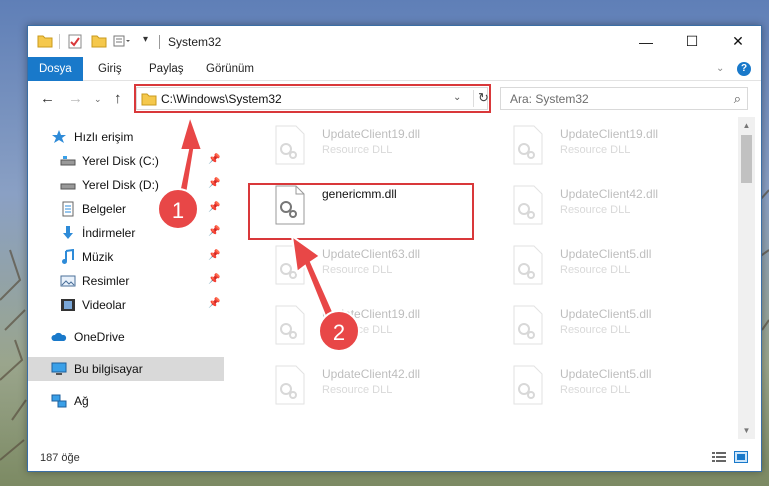 The height and width of the screenshot is (486, 769). I want to click on sidebar-item-documents: Belgeler 📌, so click(126, 209).